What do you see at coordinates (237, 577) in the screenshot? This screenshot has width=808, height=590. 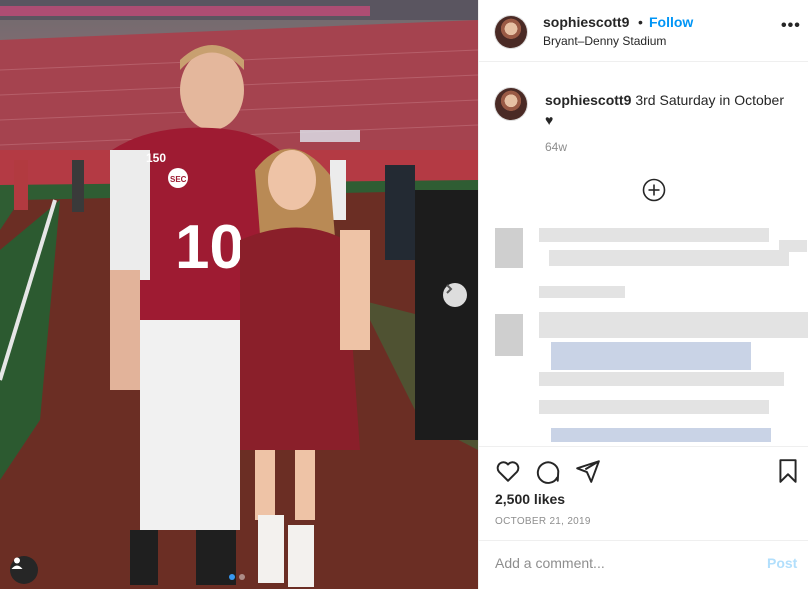 I see `carousel-indicator` at bounding box center [237, 577].